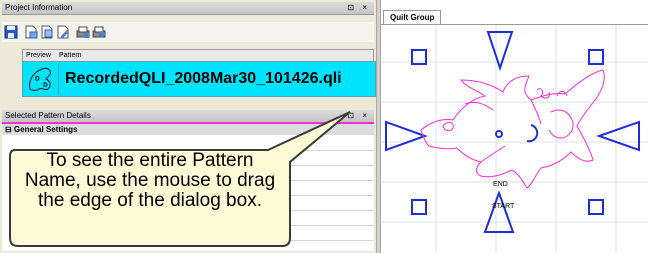 This screenshot has width=648, height=253. Describe the element at coordinates (48, 115) in the screenshot. I see `selected-pattern-details-title: Selected Pattern Details` at that location.